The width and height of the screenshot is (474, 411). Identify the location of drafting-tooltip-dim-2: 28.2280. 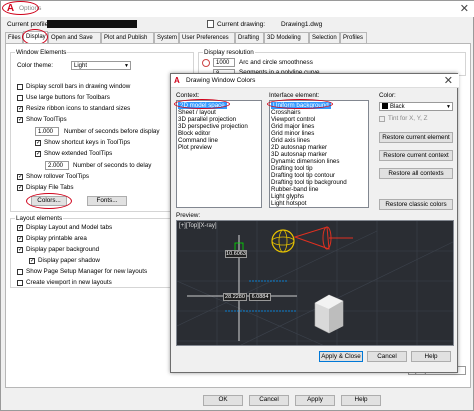
(235, 297).